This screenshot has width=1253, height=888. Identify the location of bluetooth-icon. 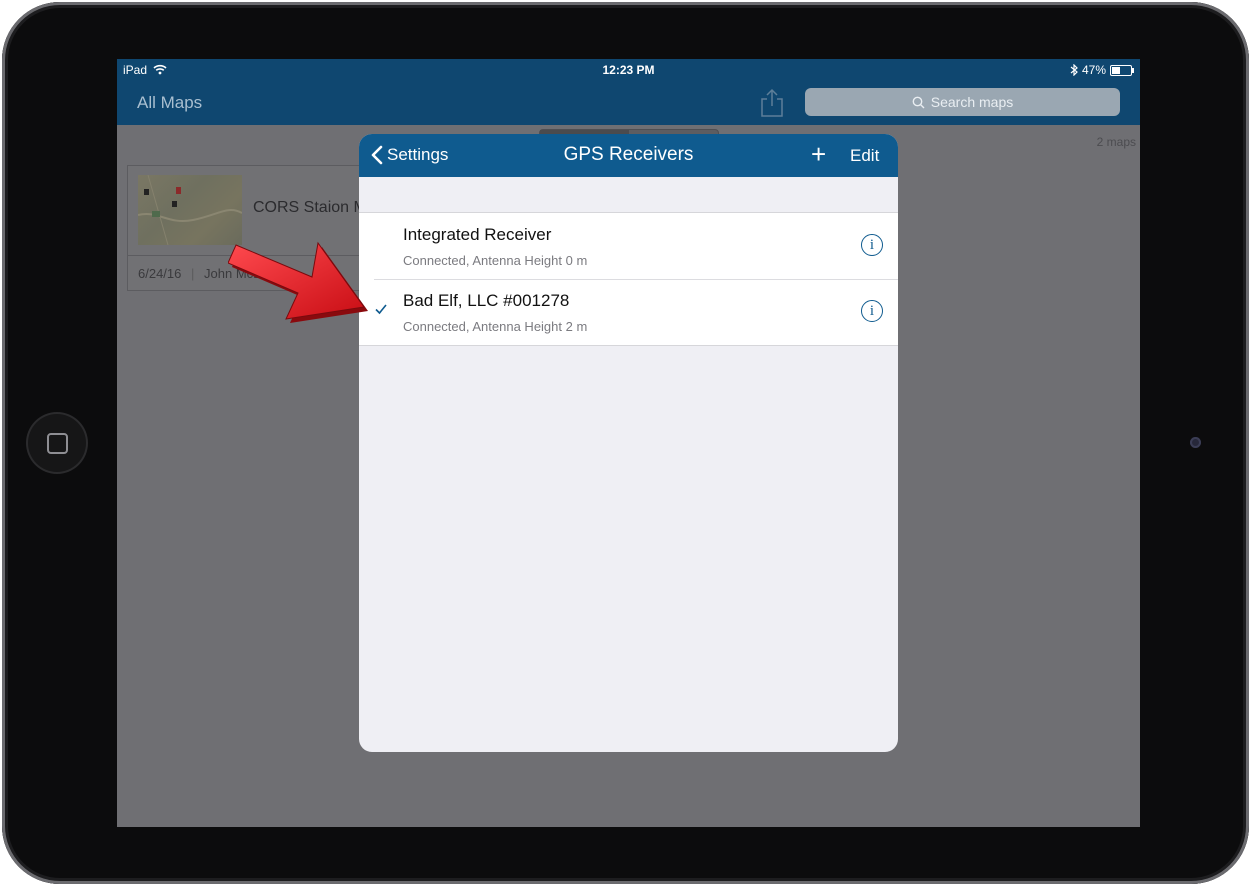
(1074, 70).